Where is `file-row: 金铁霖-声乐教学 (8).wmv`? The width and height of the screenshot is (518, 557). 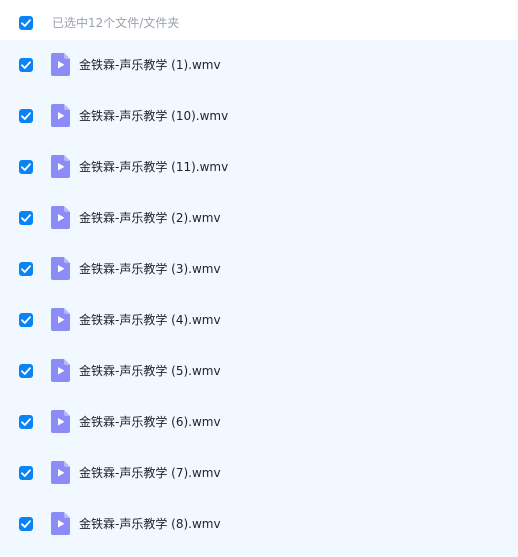
file-row: 金铁霖-声乐教学 (8).wmv is located at coordinates (259, 524).